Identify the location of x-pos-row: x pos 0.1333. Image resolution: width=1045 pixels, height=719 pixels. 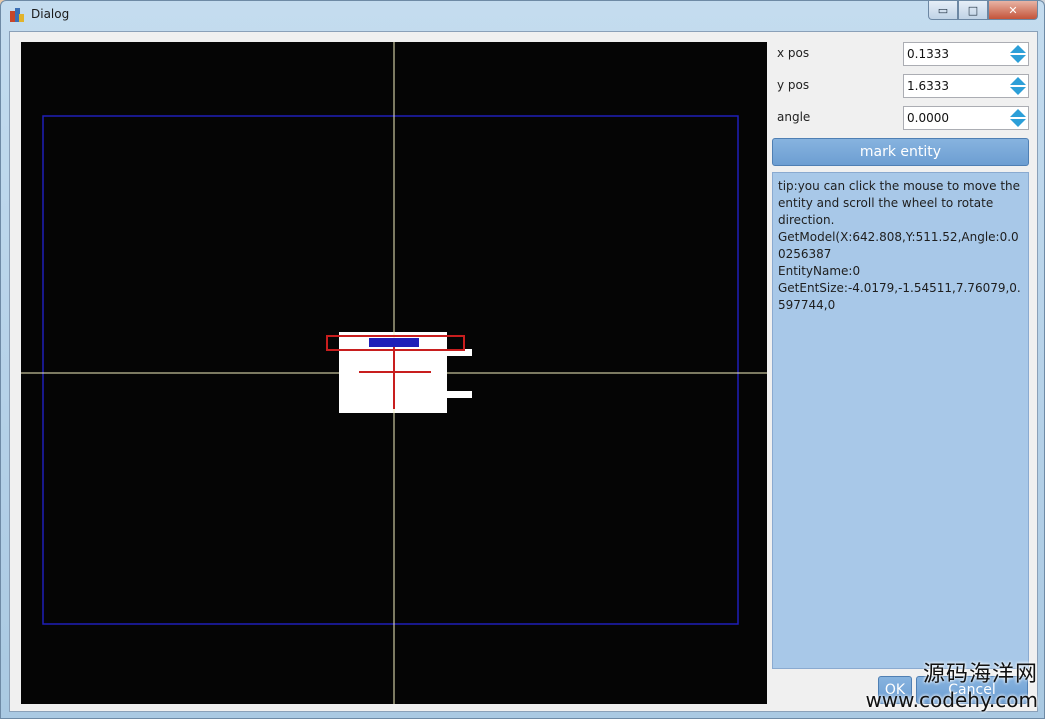
(901, 54).